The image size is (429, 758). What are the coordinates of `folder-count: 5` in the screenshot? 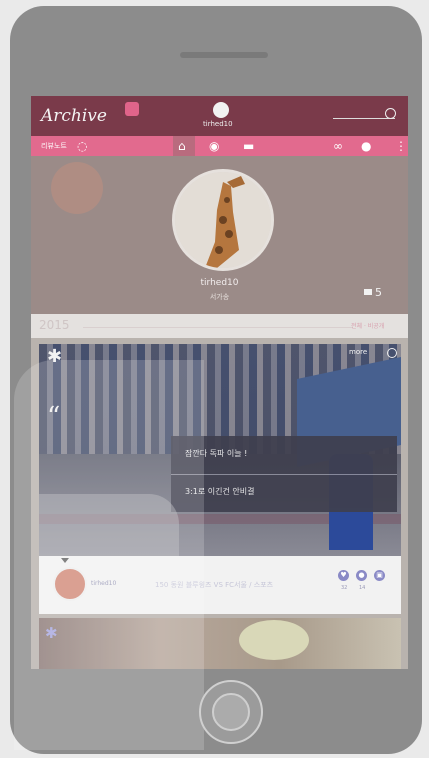 It's located at (378, 292).